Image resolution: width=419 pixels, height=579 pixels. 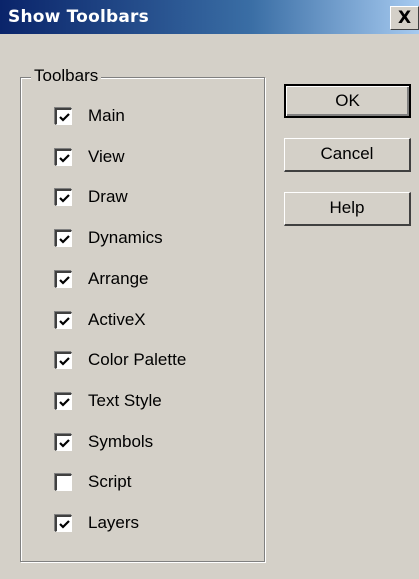 I want to click on toolbar-checkbox-layers, so click(x=63, y=523).